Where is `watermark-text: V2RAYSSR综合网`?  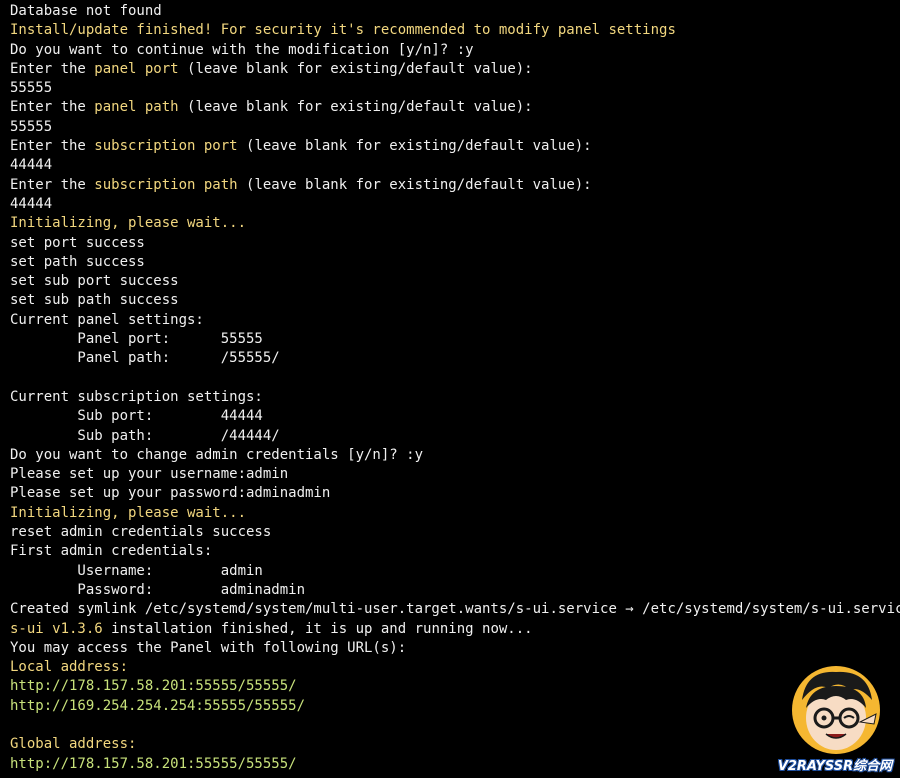
watermark-text: V2RAYSSR综合网 is located at coordinates (835, 766).